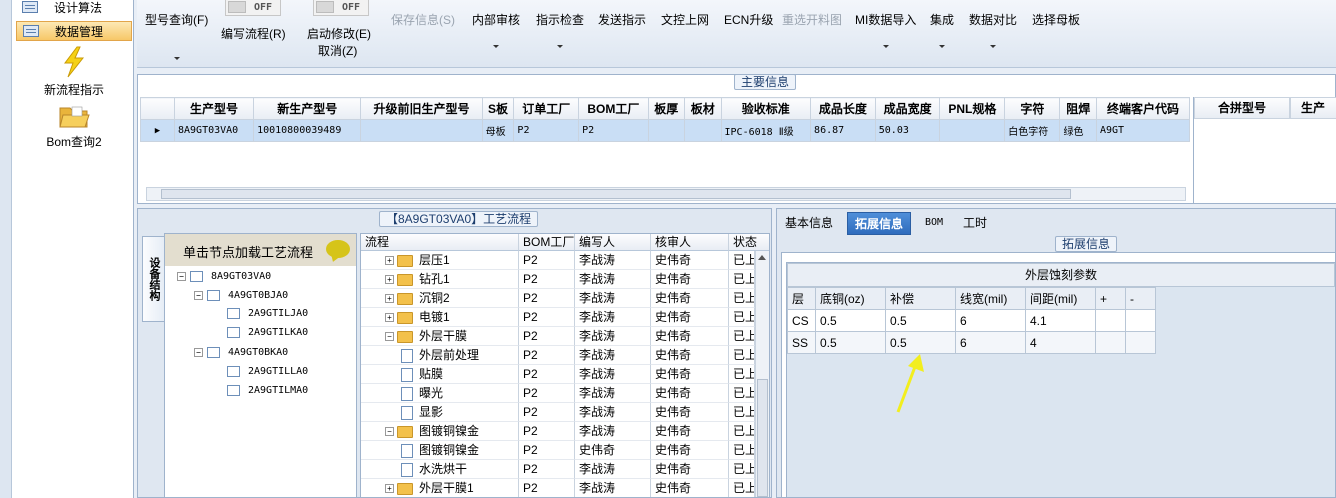 This screenshot has height=498, width=1336. Describe the element at coordinates (421, 108) in the screenshot. I see `column-header: 升级前旧生产型号` at that location.